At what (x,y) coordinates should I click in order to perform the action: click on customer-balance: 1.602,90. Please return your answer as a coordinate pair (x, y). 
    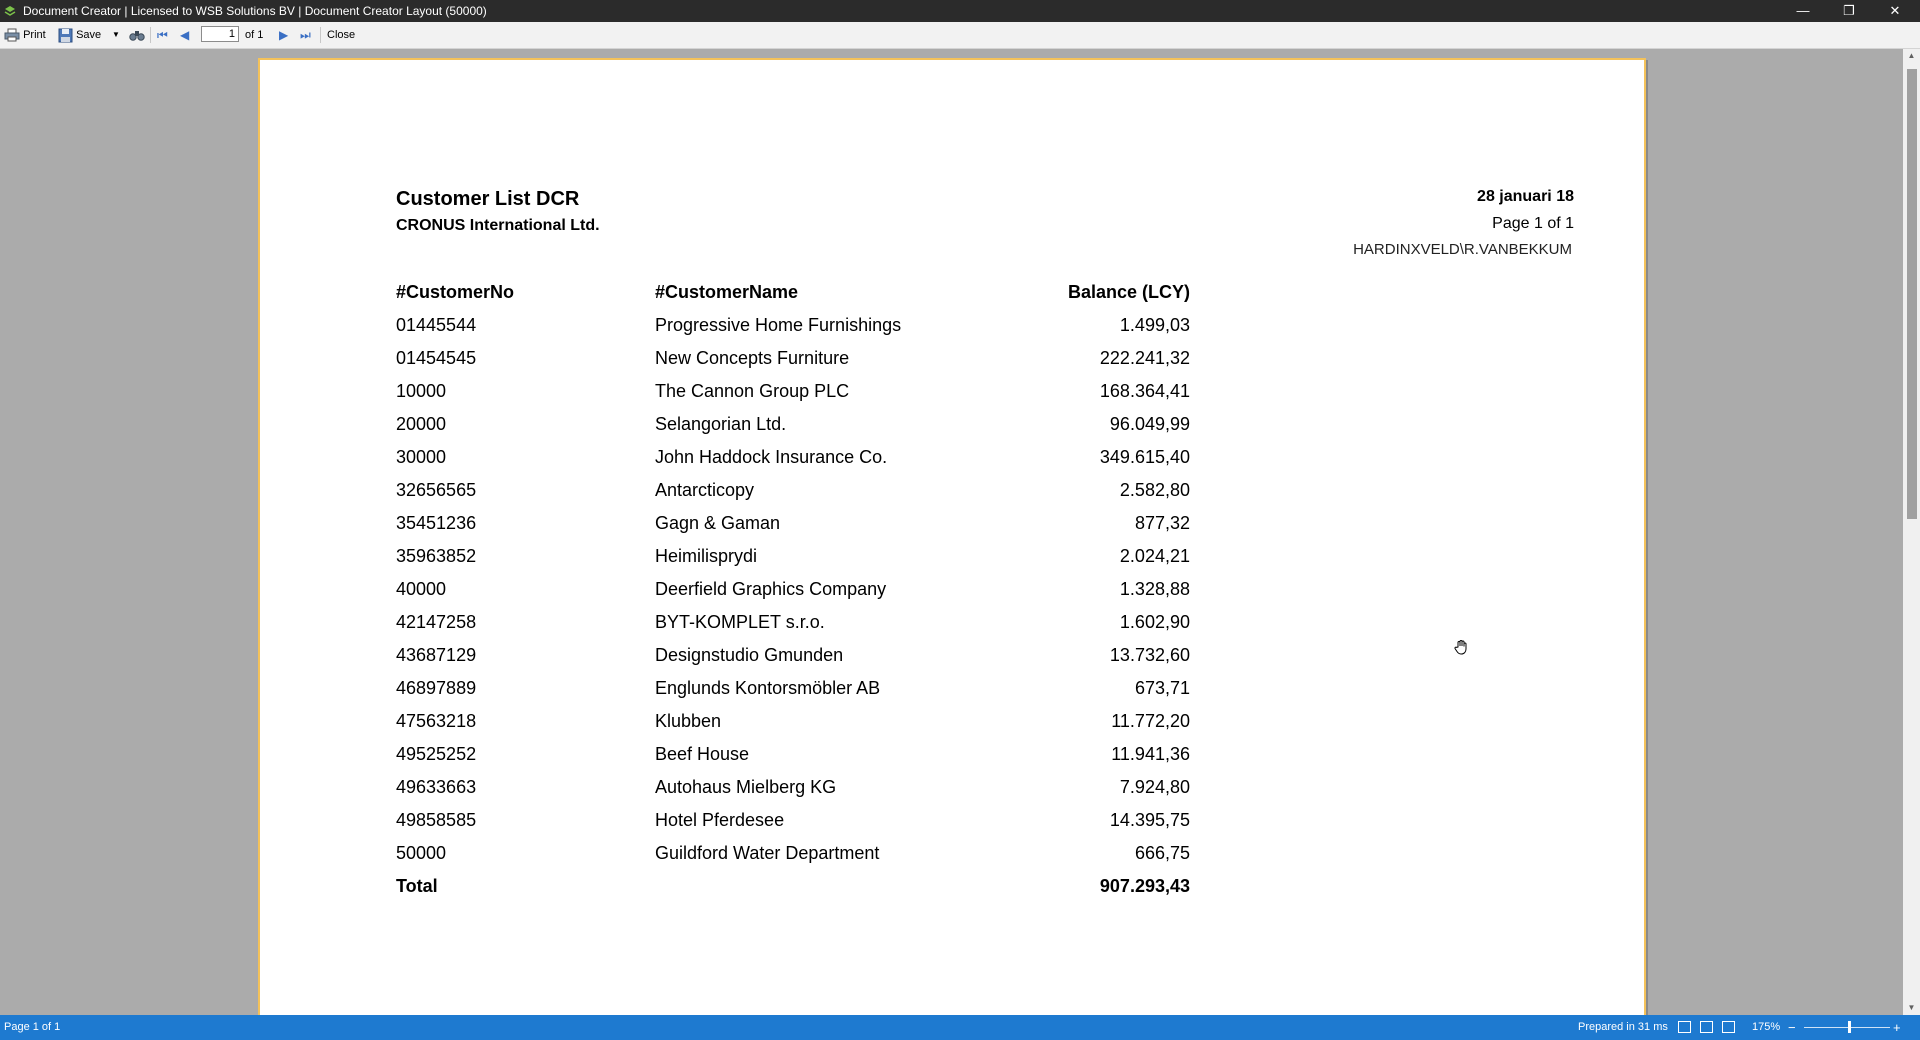
    Looking at the image, I should click on (1154, 622).